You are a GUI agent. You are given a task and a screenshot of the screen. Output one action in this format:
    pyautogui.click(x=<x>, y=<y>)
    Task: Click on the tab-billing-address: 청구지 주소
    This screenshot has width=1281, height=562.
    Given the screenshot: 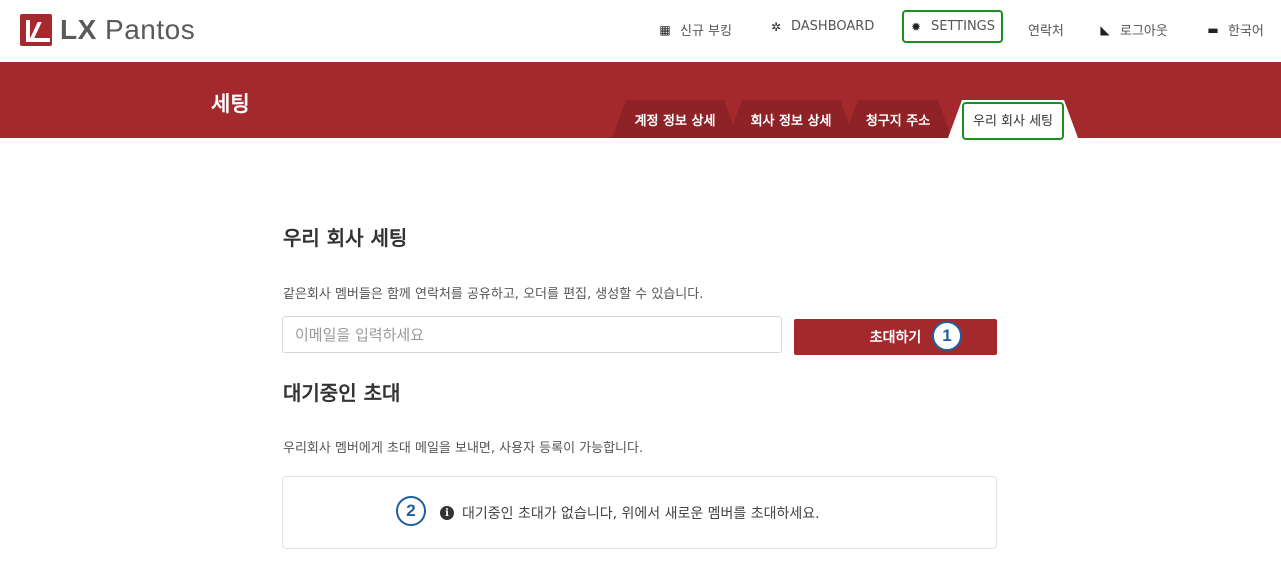 What is the action you would take?
    pyautogui.click(x=898, y=119)
    